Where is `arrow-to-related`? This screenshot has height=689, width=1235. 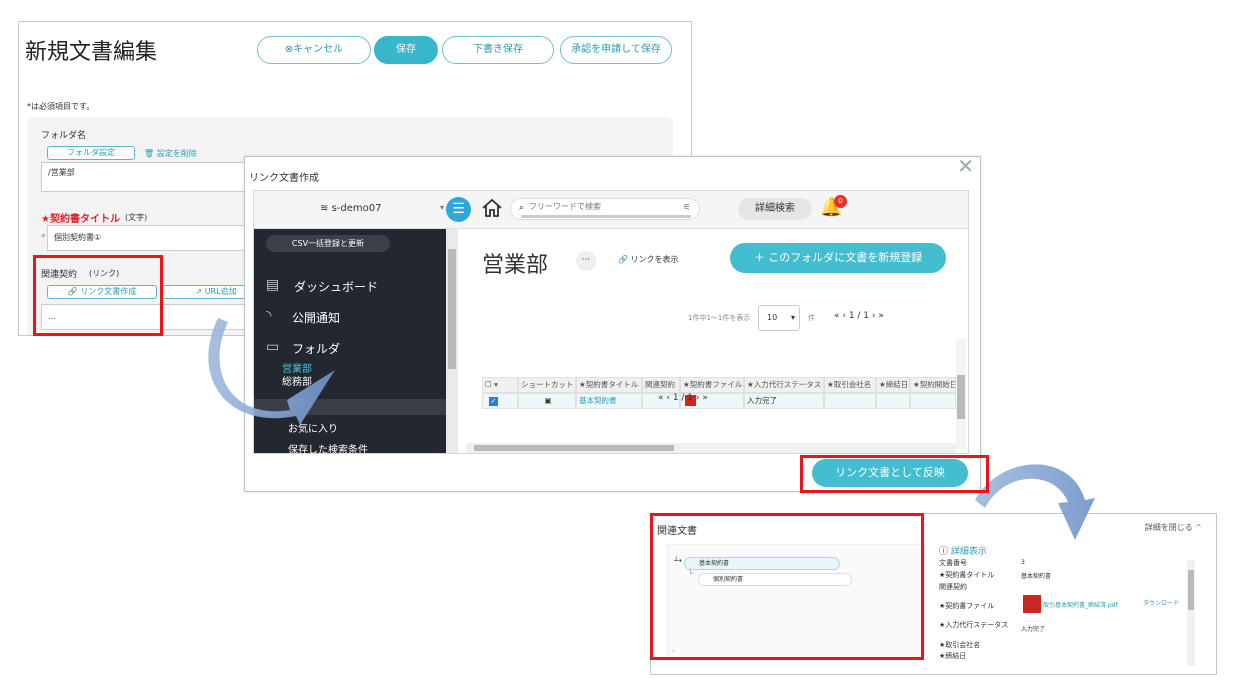
arrow-to-related is located at coordinates (1035, 502).